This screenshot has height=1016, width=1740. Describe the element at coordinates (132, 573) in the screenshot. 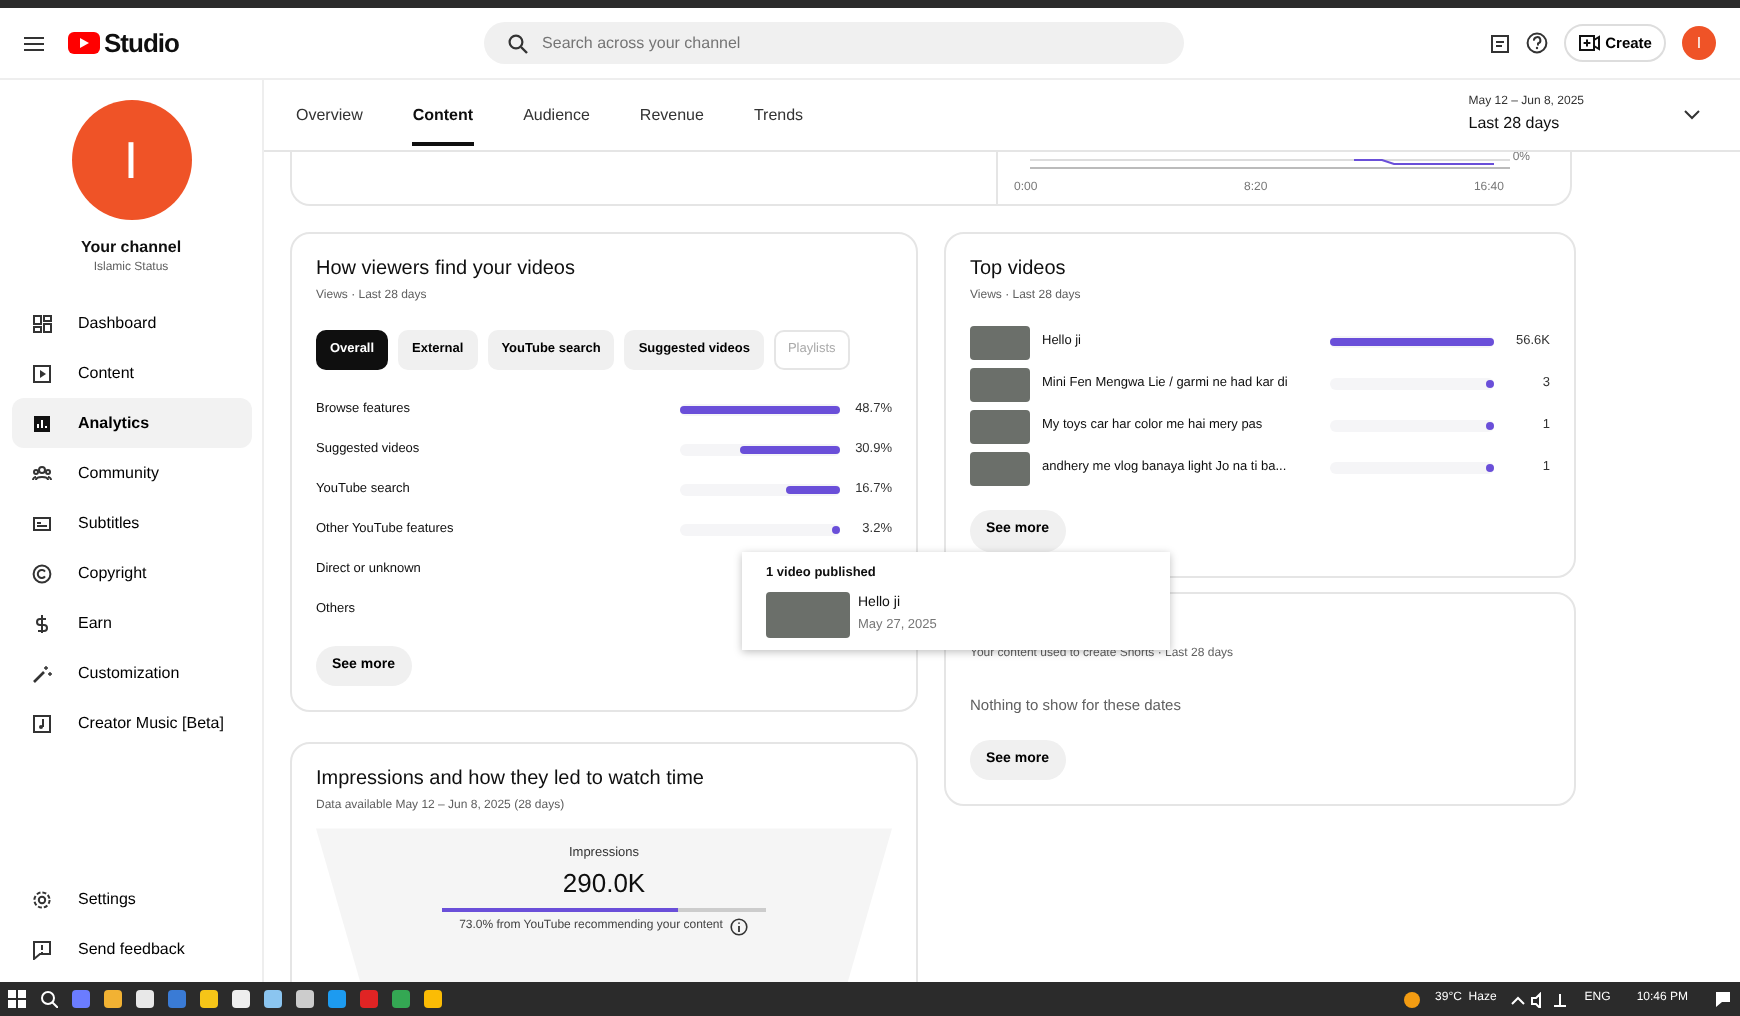

I see `sidebar-item: Copyright` at that location.